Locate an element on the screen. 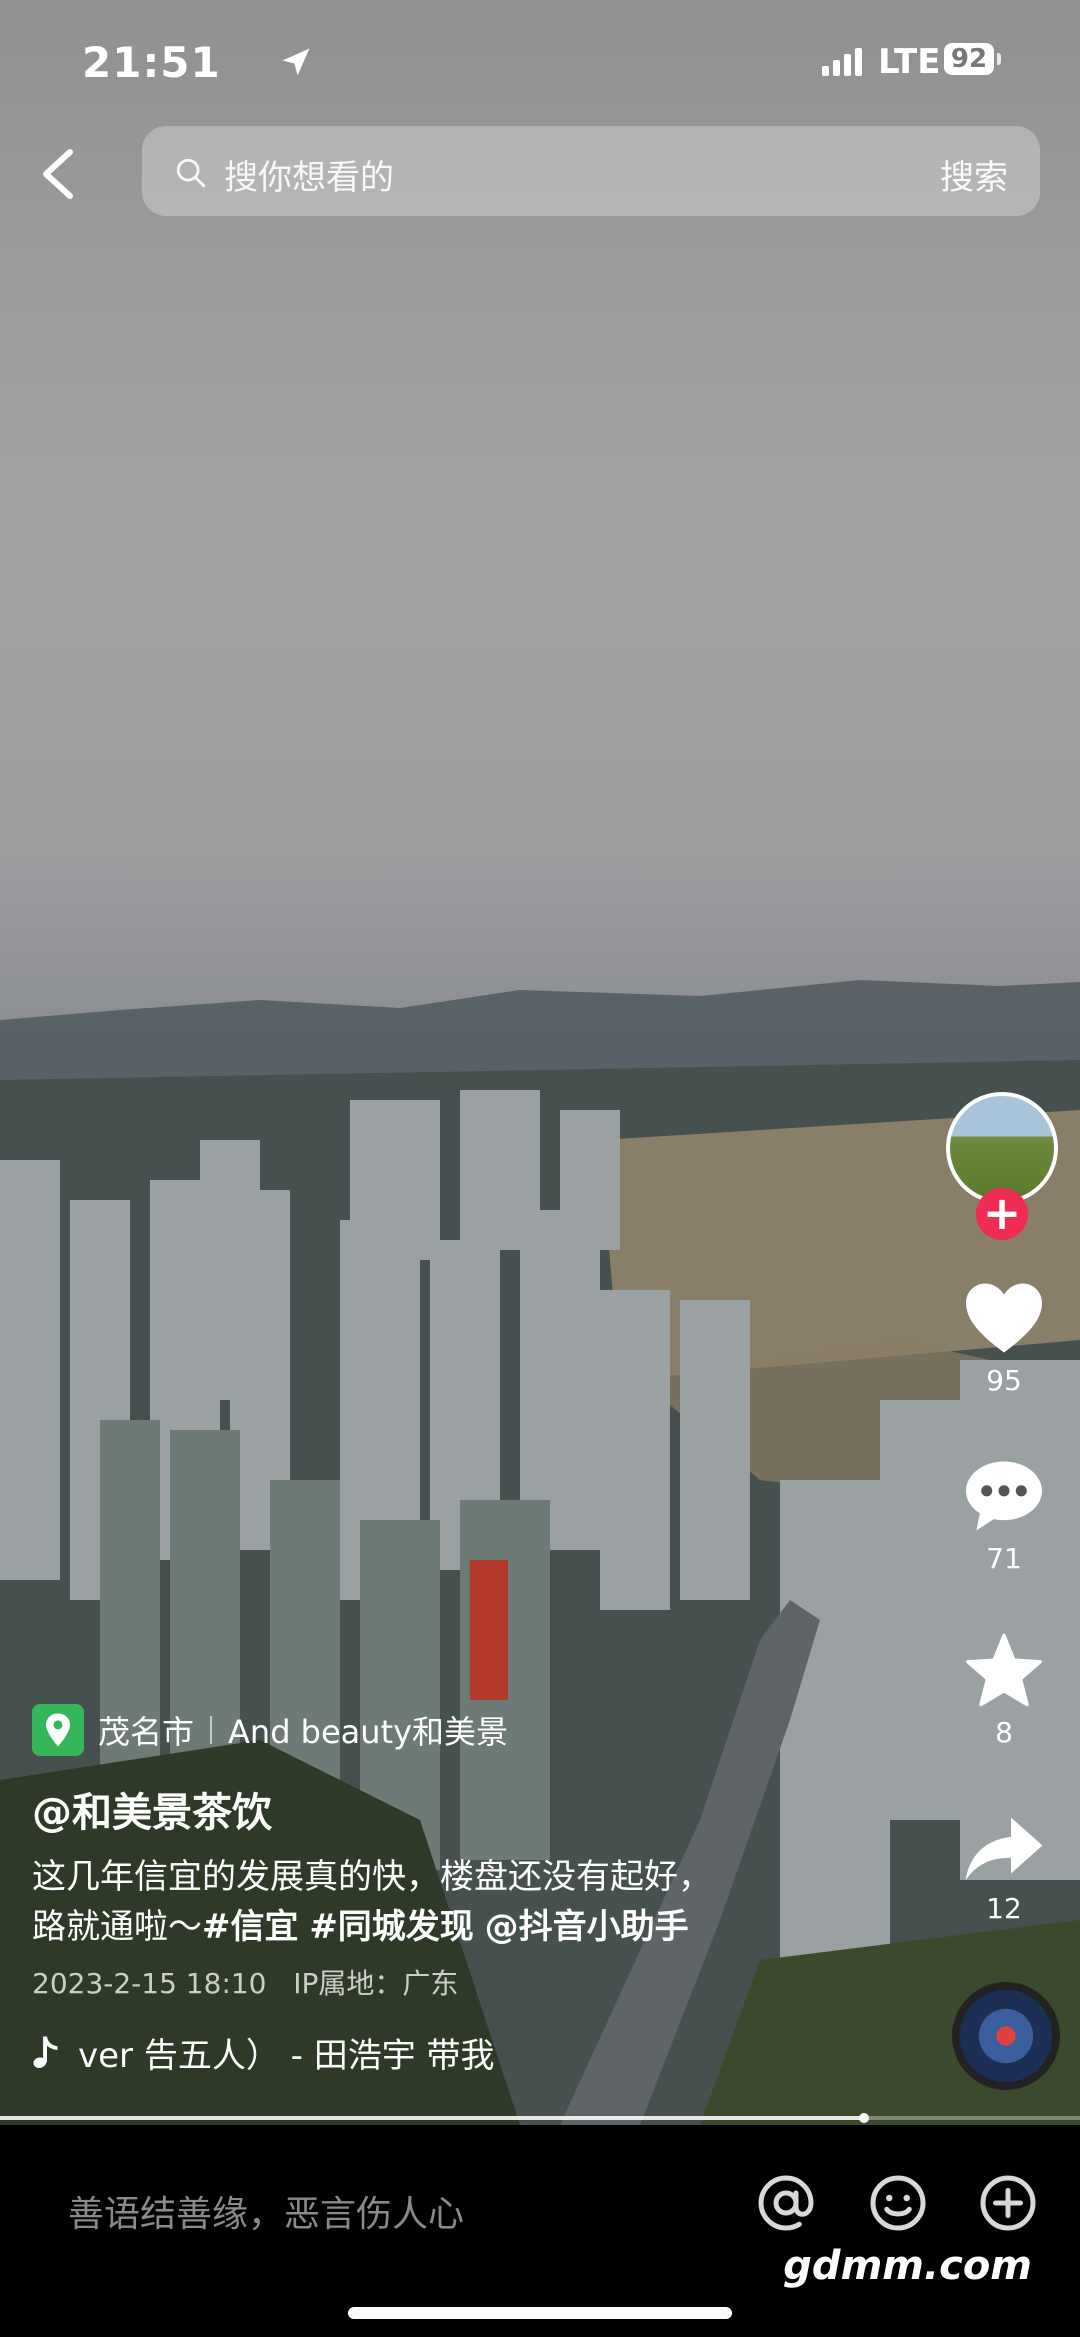  location-city: 茂名市 is located at coordinates (146, 1732).